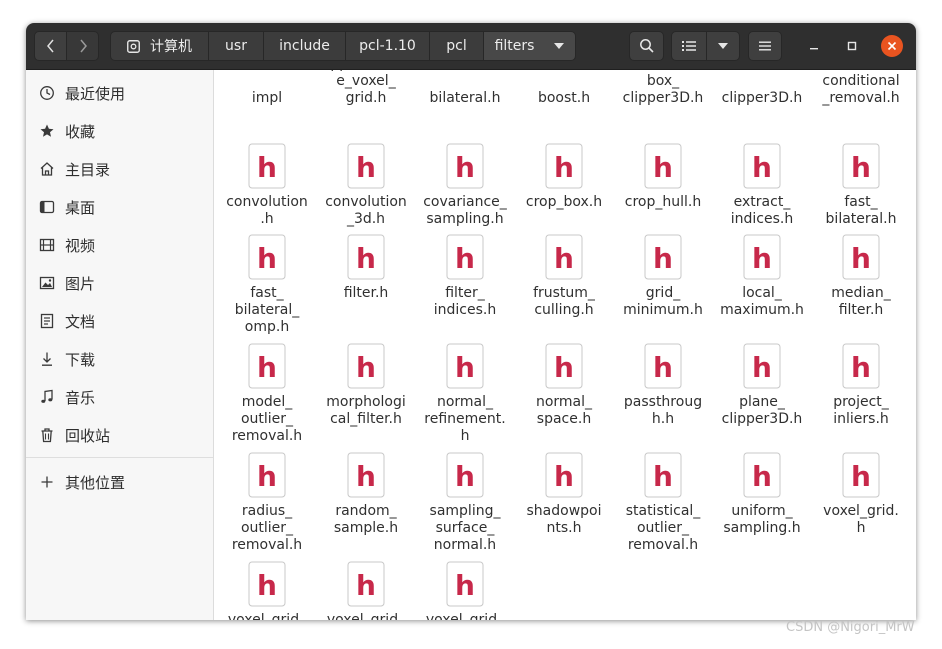  I want to click on file-name-line: median_, so click(861, 293).